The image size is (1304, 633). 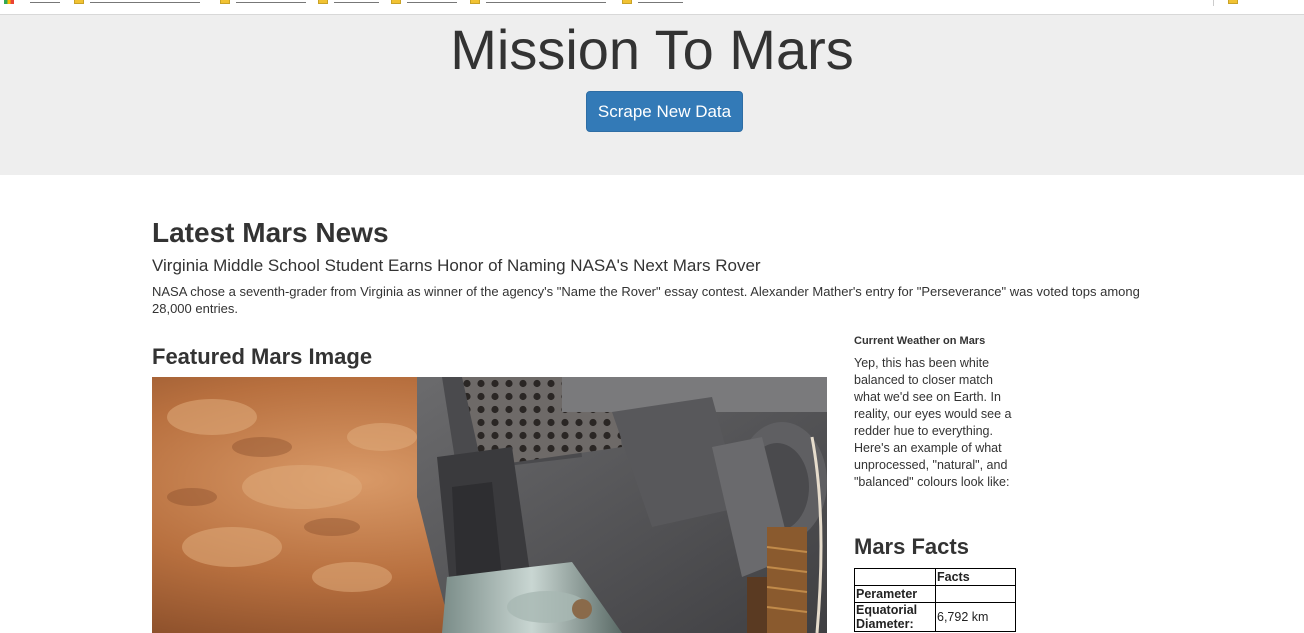 I want to click on table-row: Equatorial Diameter: 6,792 km, so click(x=935, y=617).